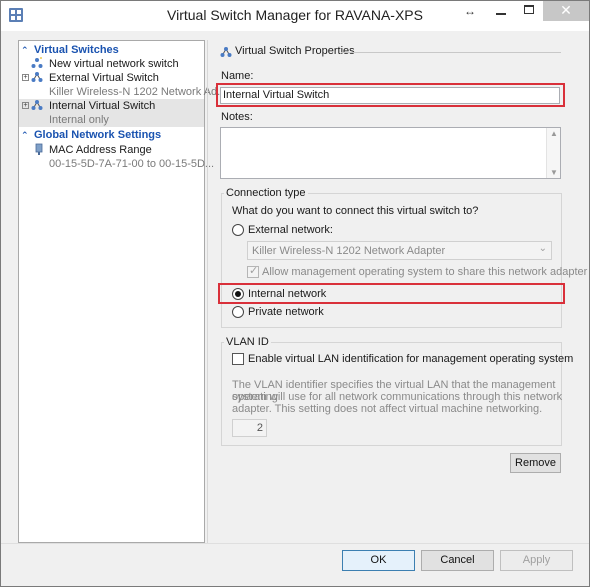  Describe the element at coordinates (39, 149) in the screenshot. I see `mac-address-icon` at that location.